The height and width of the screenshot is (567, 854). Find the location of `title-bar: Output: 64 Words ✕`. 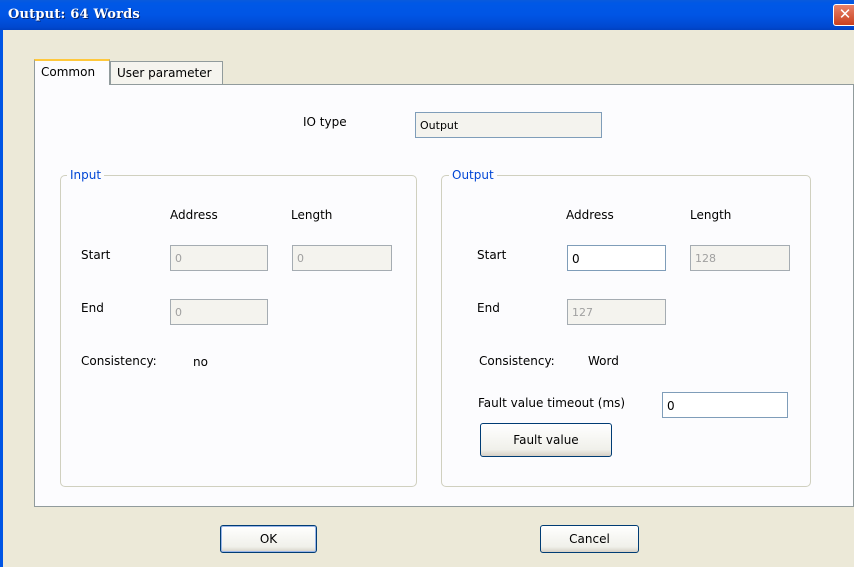

title-bar: Output: 64 Words ✕ is located at coordinates (427, 15).